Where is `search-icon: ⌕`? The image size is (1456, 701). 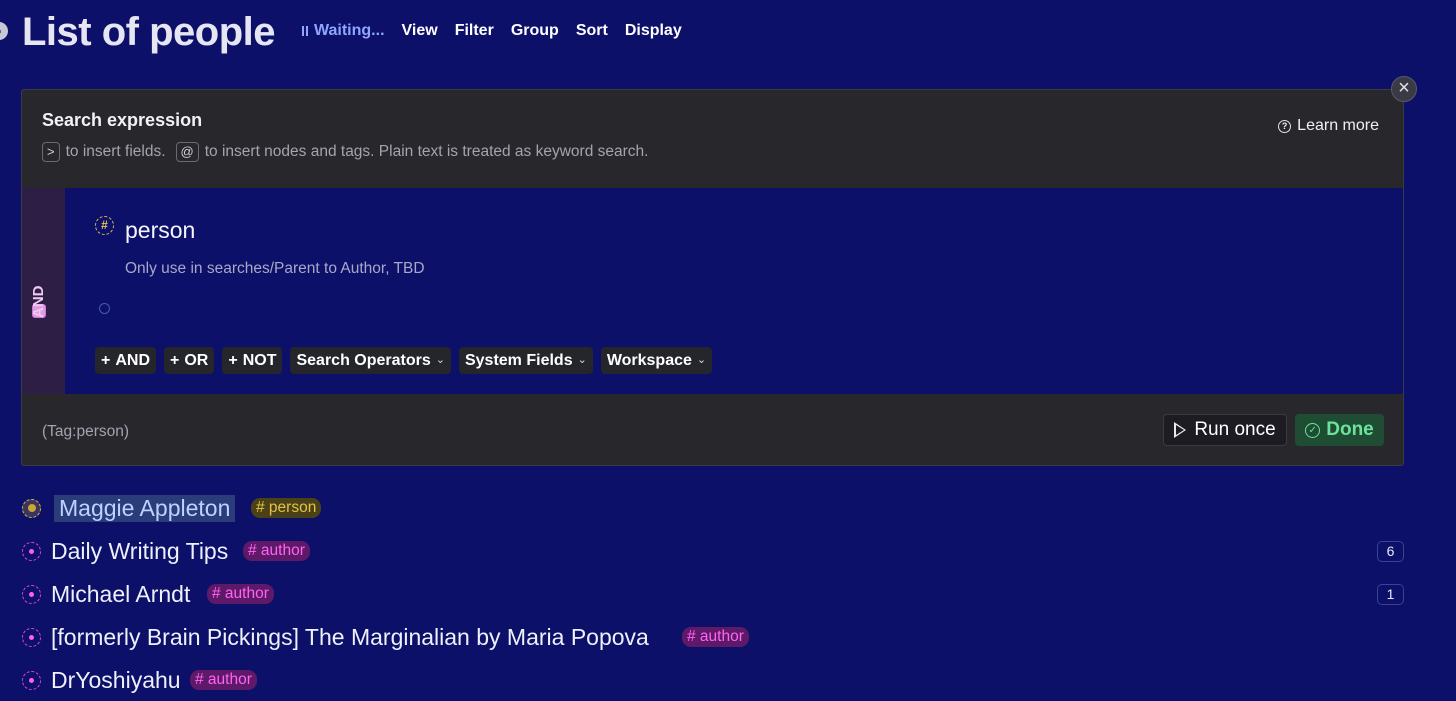
search-icon: ⌕ is located at coordinates (4, 31).